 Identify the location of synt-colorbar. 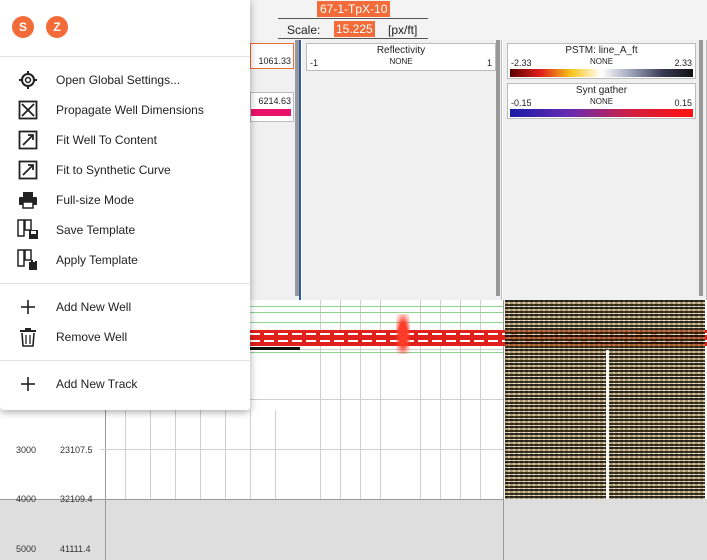
(601, 113).